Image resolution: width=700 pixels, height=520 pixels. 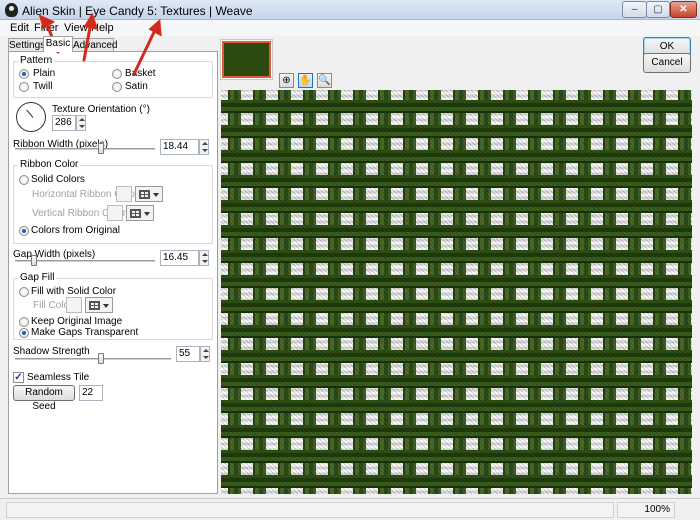 I want to click on status-bar: 100%, so click(x=350, y=509).